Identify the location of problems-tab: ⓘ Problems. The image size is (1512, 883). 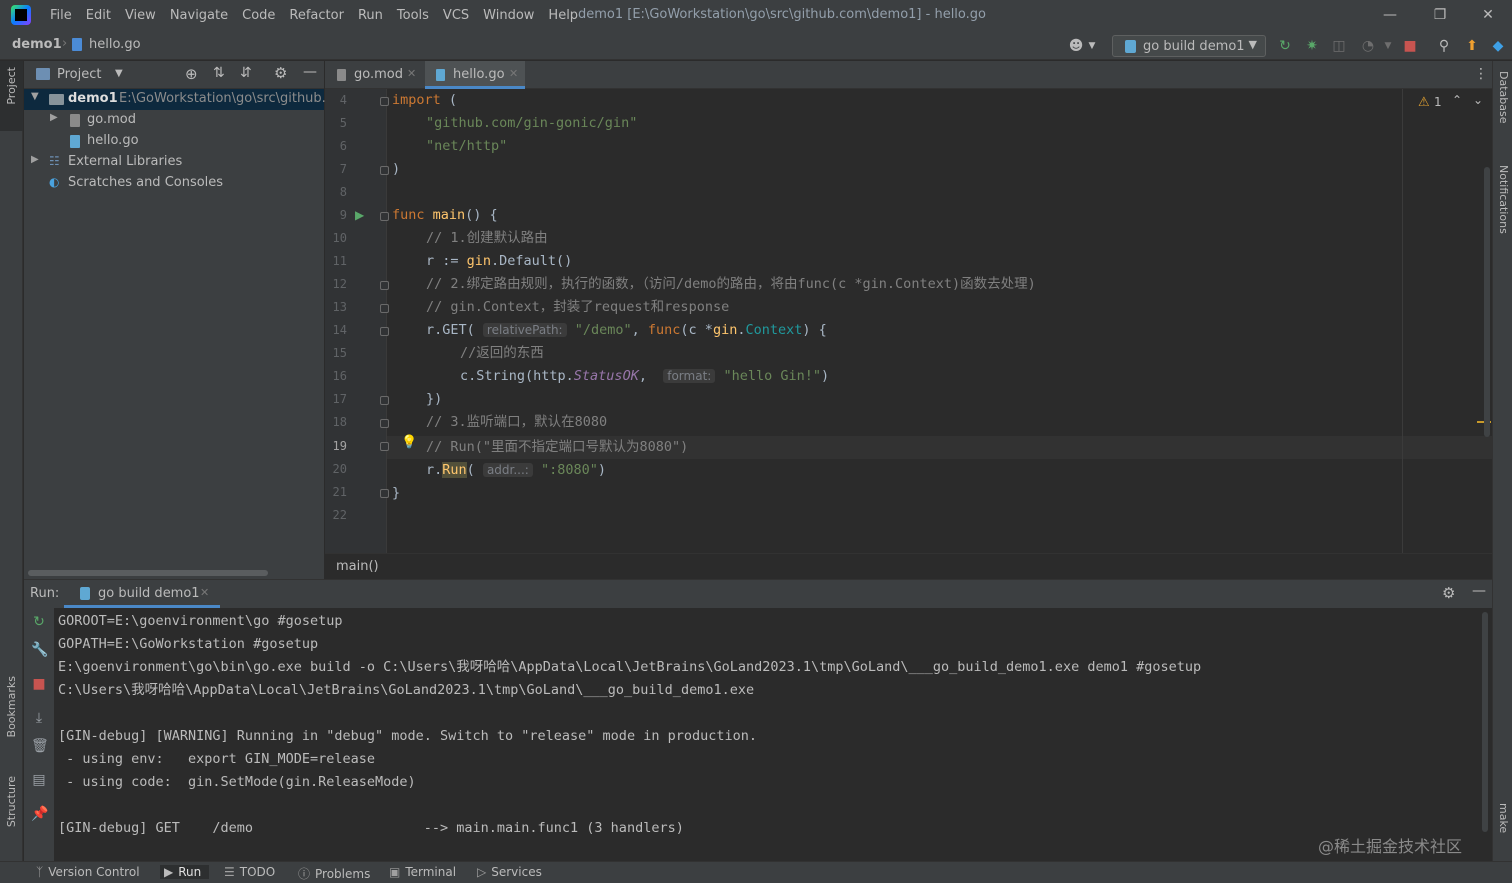
(334, 873).